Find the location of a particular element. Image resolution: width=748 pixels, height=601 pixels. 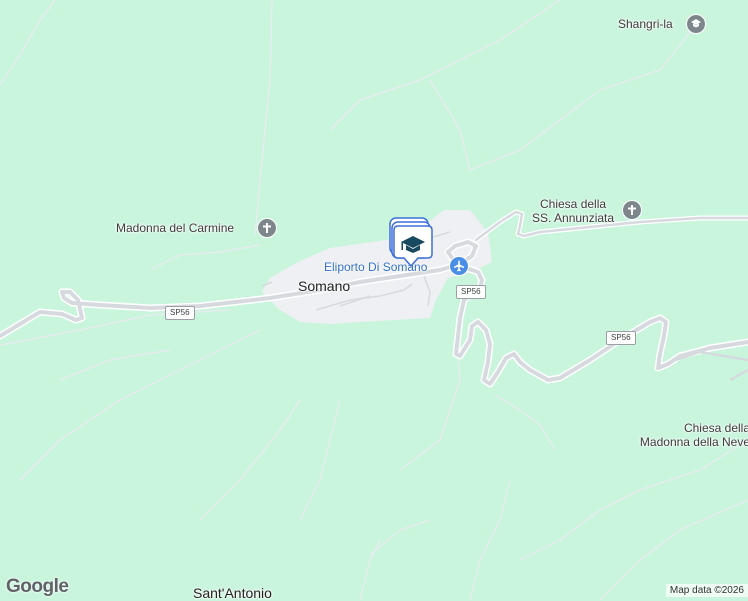

chiesa-annunziata-line2: SS. Annunziata is located at coordinates (573, 218).